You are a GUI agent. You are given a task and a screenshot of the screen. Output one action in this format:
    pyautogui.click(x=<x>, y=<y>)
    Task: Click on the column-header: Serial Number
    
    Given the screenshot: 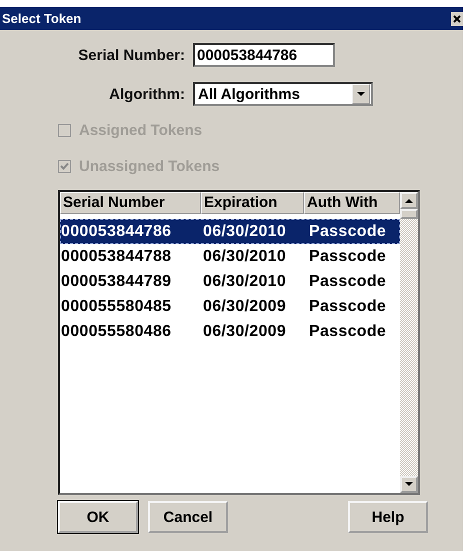 What is the action you would take?
    pyautogui.click(x=130, y=203)
    